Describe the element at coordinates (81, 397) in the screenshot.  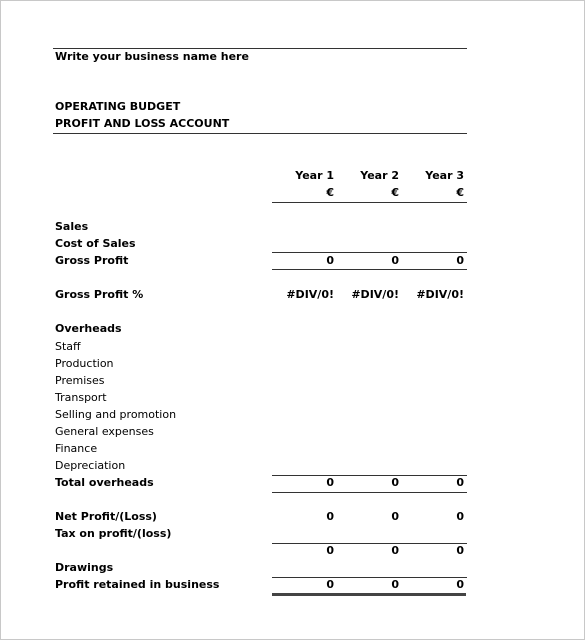
I see `row-label: Transport` at that location.